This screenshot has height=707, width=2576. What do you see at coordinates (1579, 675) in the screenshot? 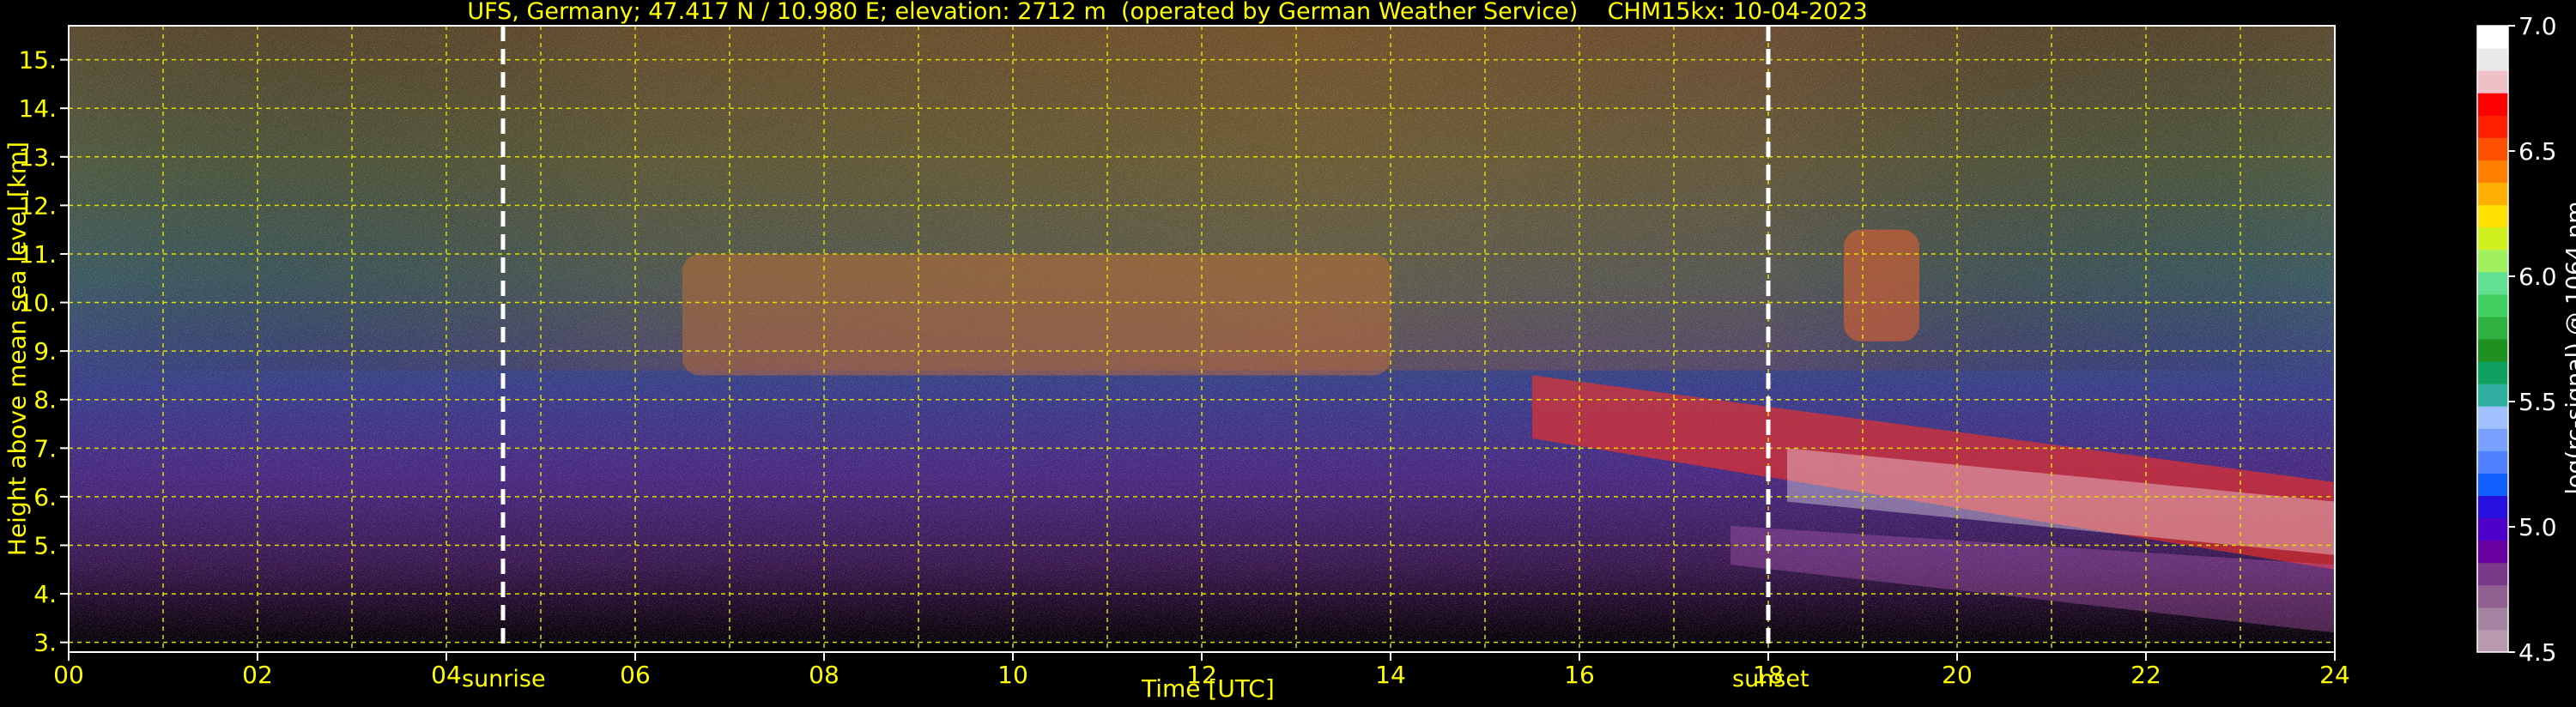
I see `x-tick-label: 16` at bounding box center [1579, 675].